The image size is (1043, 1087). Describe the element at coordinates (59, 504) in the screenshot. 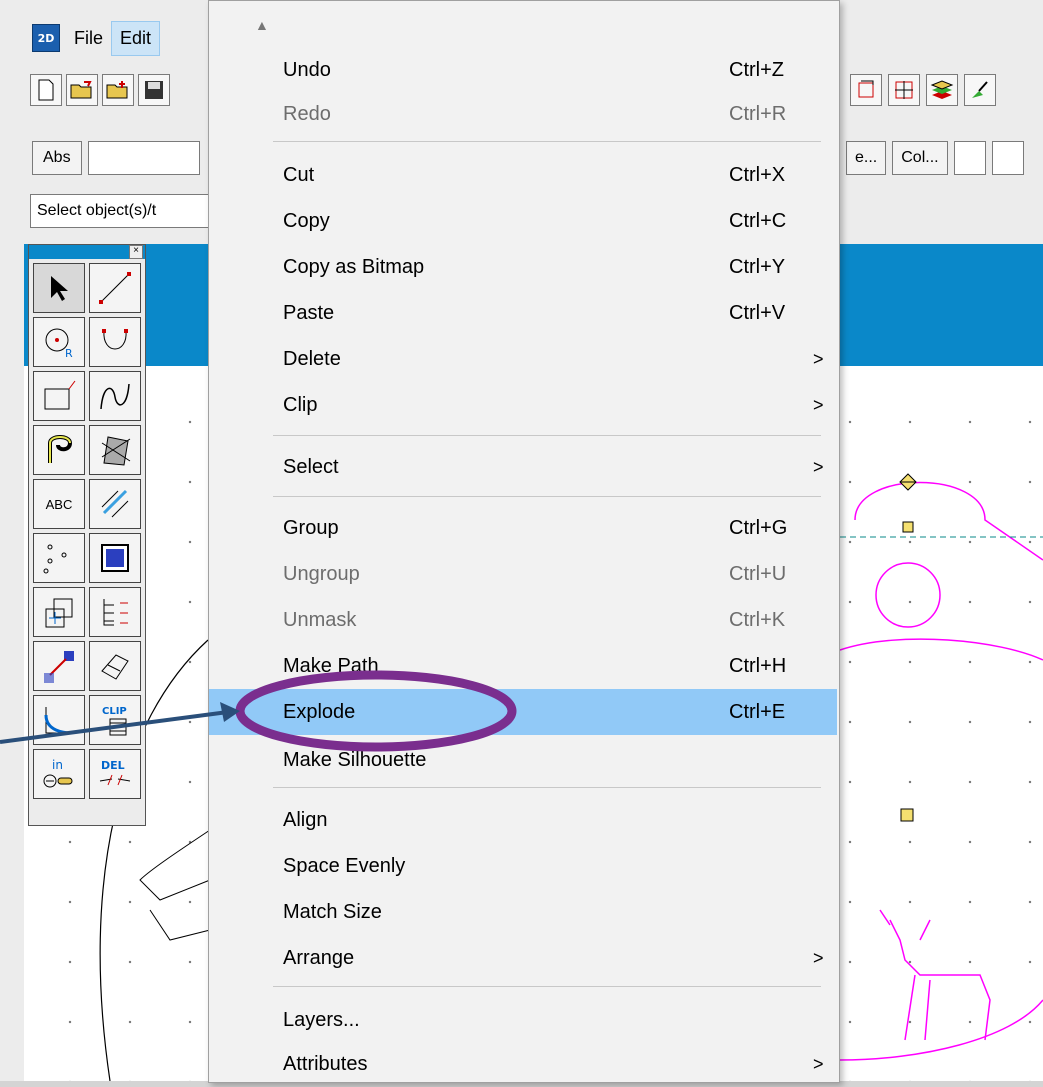

I see `text-tool-icon: ABC` at that location.